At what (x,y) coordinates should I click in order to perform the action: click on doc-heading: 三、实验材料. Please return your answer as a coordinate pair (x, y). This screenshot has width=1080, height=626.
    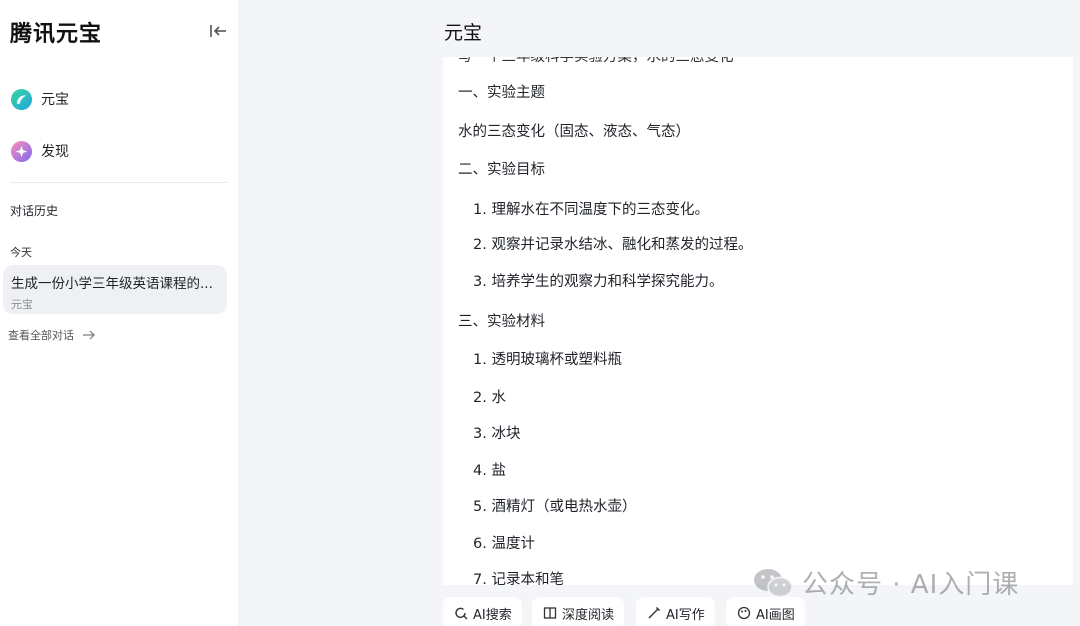
    Looking at the image, I should click on (501, 322).